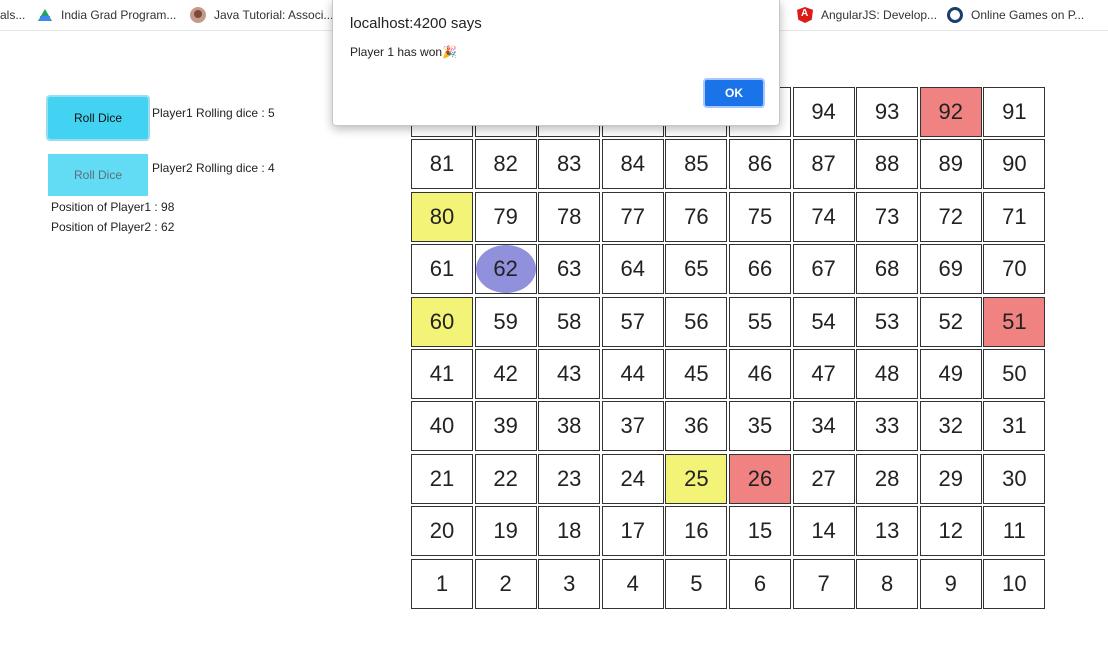 This screenshot has height=647, width=1108. I want to click on board-cell: 22, so click(505, 478).